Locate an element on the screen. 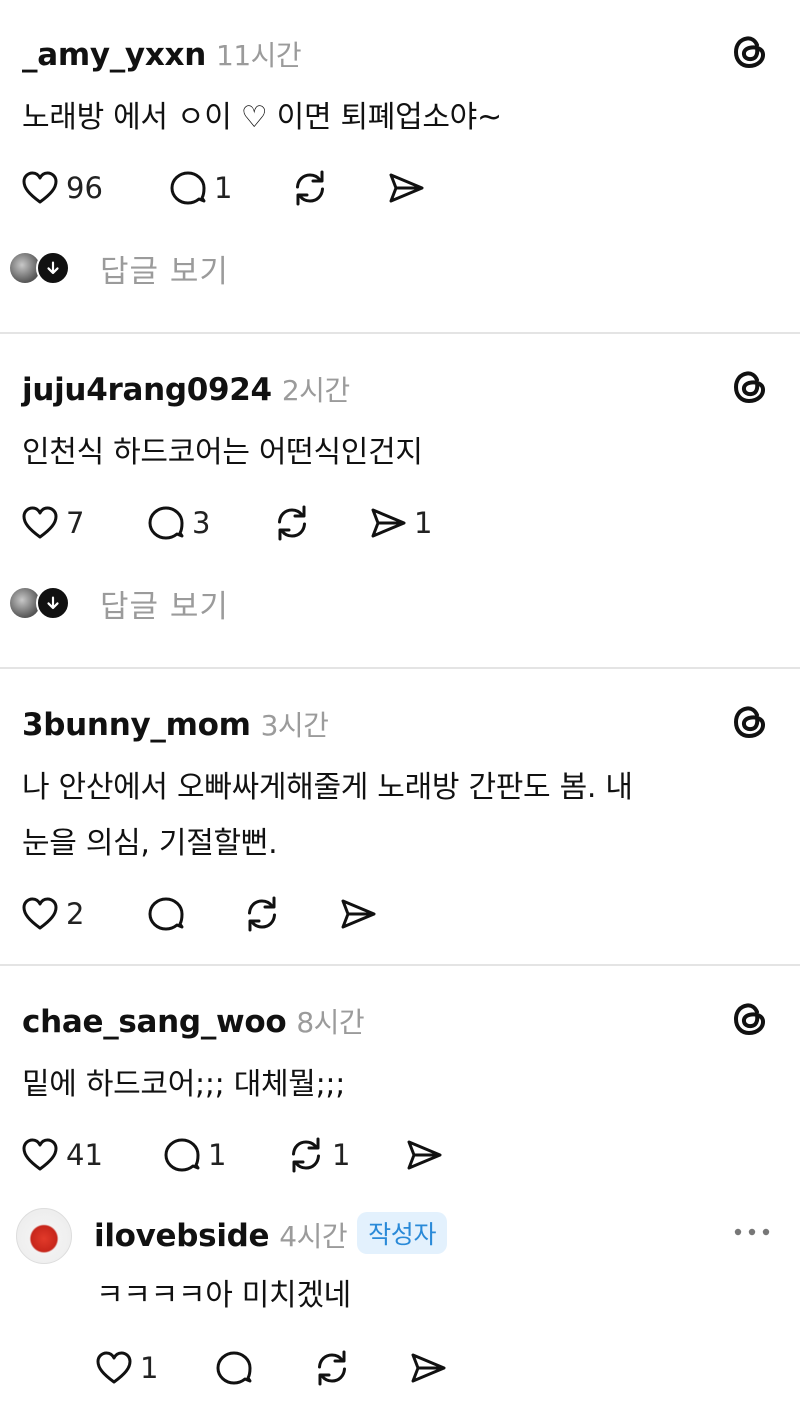  post-username: juju4rang0924 2시간 is located at coordinates (186, 389).